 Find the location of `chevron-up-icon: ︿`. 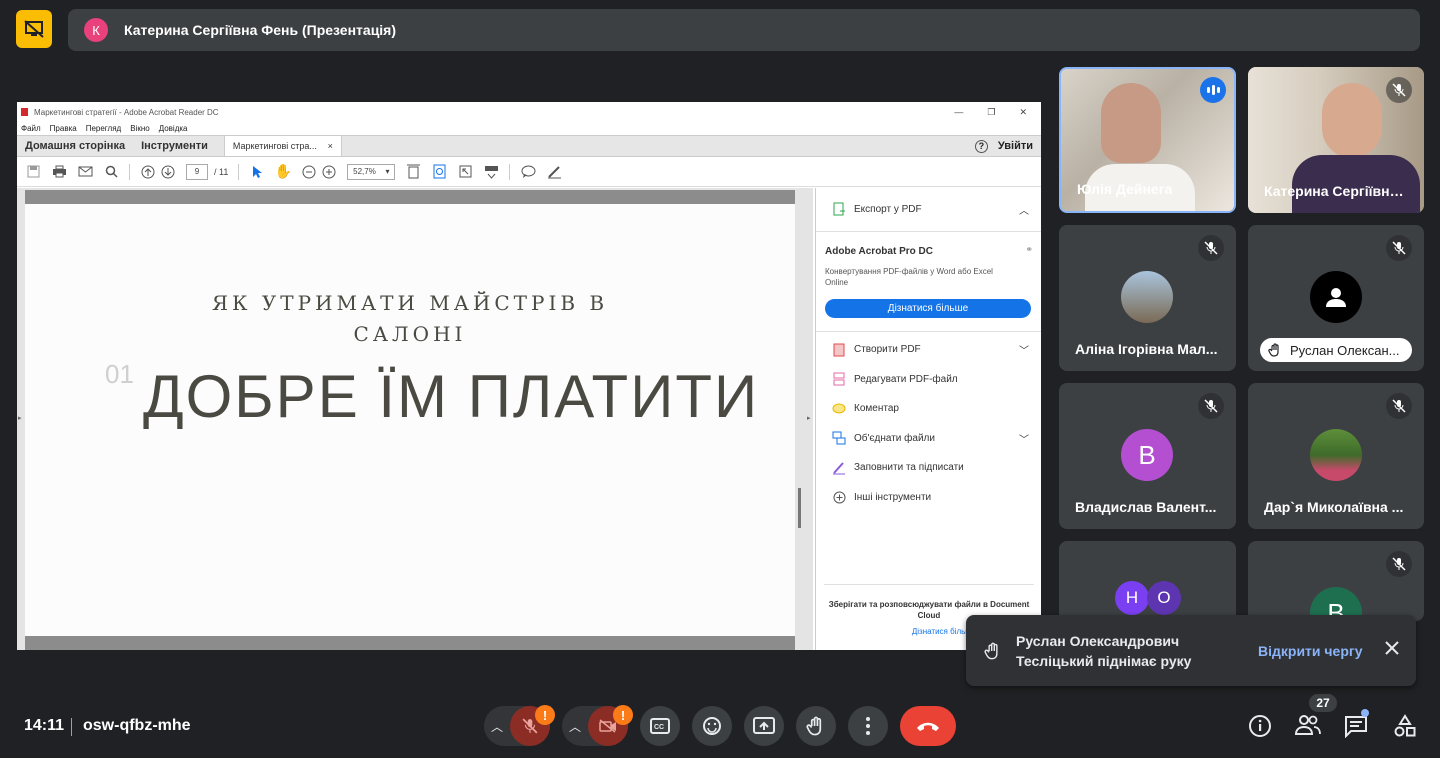

chevron-up-icon: ︿ is located at coordinates (1024, 209).